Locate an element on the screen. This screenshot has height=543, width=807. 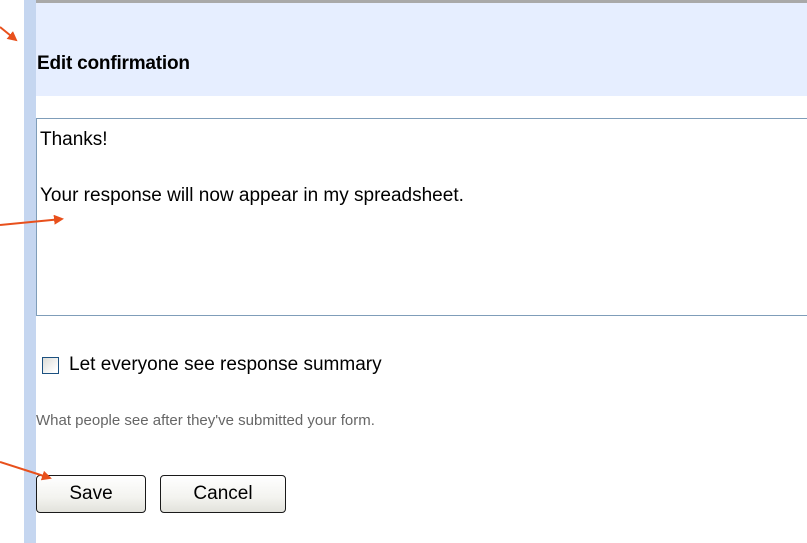
arrow-to-title is located at coordinates (9, 34).